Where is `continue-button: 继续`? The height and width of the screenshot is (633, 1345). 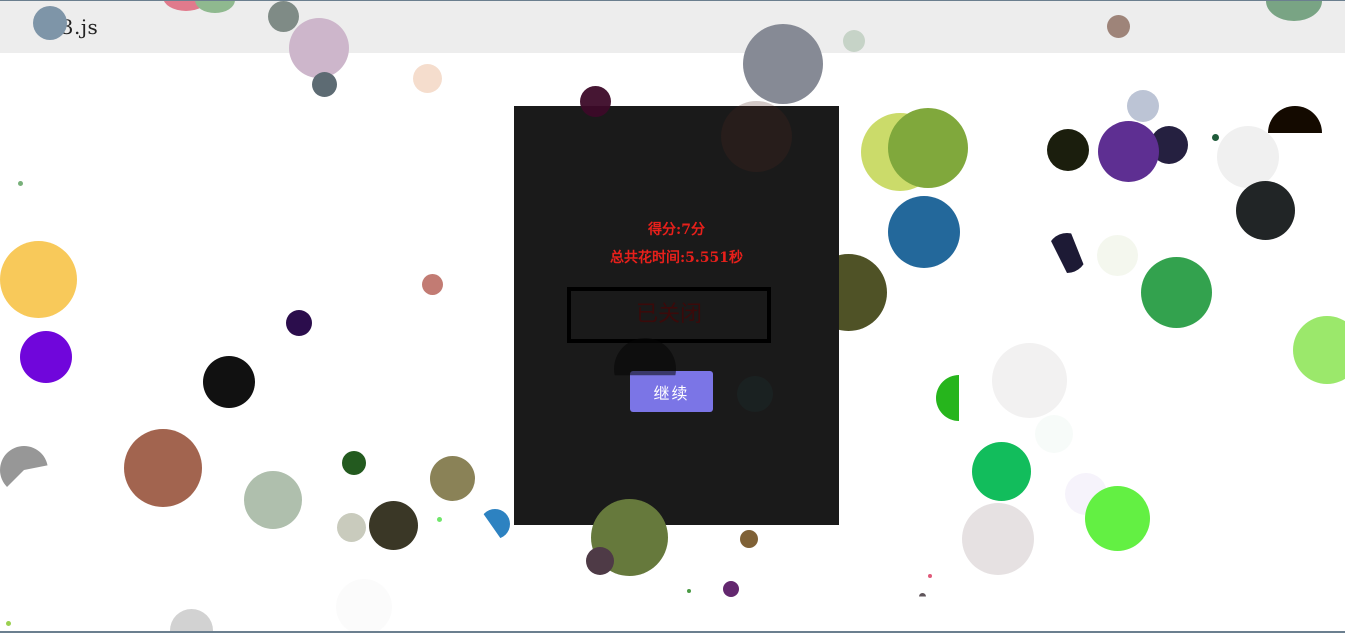 continue-button: 继续 is located at coordinates (671, 391).